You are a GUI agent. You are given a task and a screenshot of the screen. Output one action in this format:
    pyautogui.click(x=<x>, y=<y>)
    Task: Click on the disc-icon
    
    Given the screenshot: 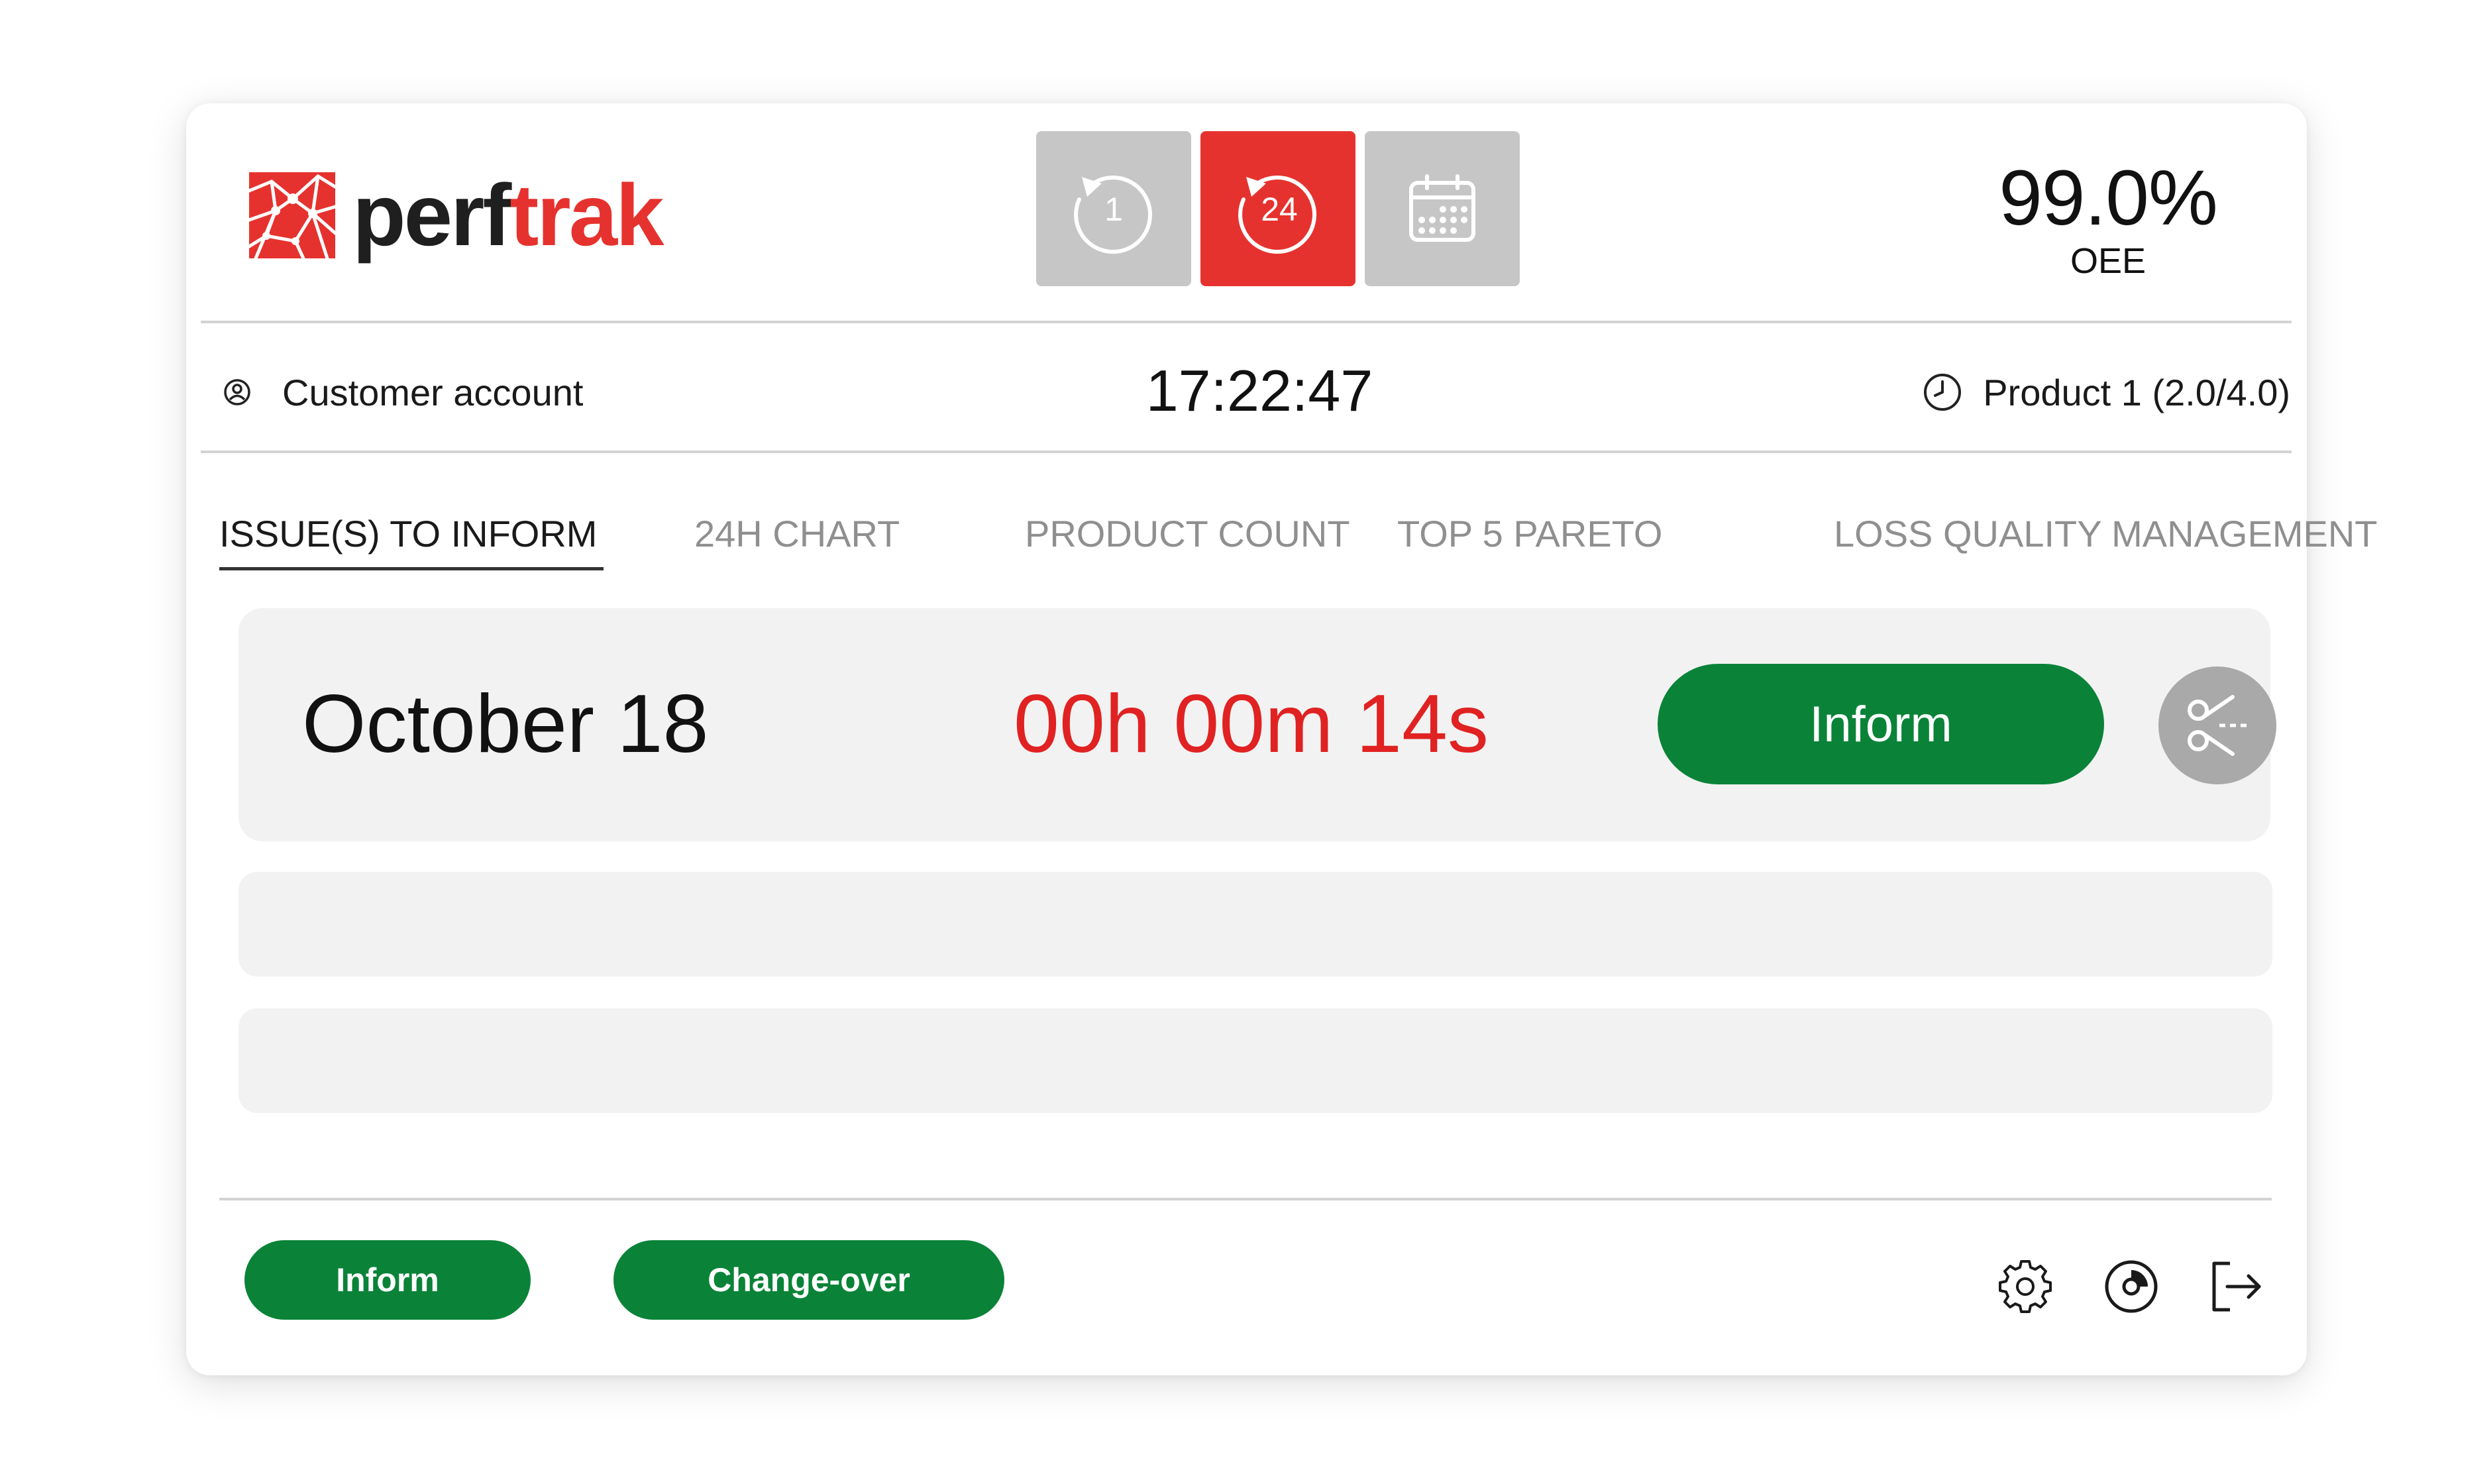 What is the action you would take?
    pyautogui.click(x=2131, y=1286)
    